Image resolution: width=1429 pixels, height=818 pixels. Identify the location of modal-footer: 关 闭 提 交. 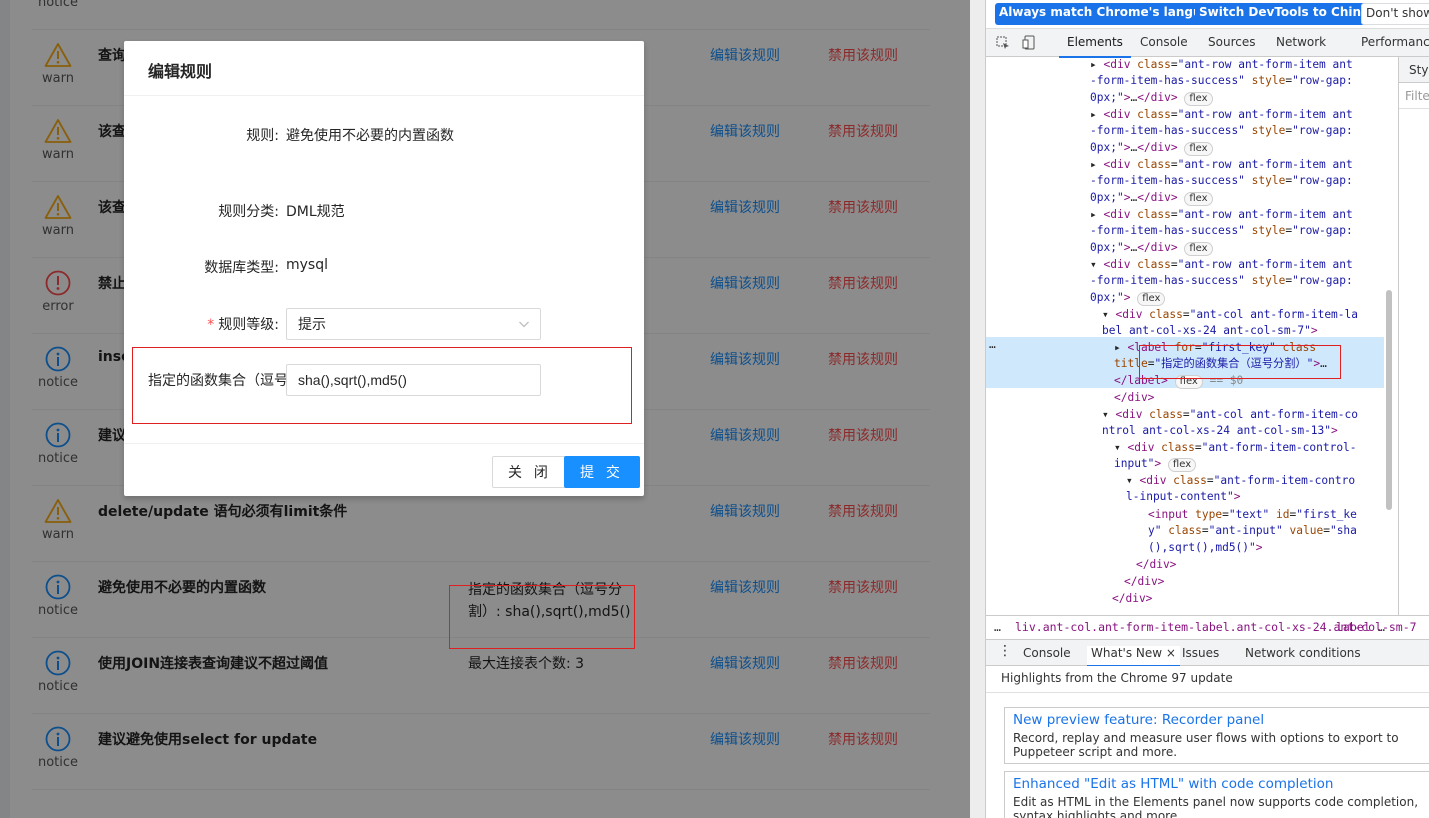
(384, 469).